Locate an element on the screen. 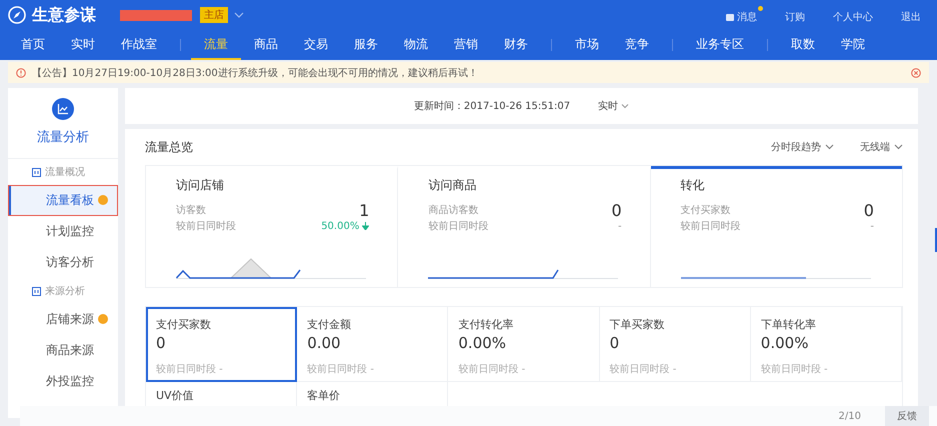 This screenshot has height=426, width=937. header-link: 个人中心 is located at coordinates (856, 15).